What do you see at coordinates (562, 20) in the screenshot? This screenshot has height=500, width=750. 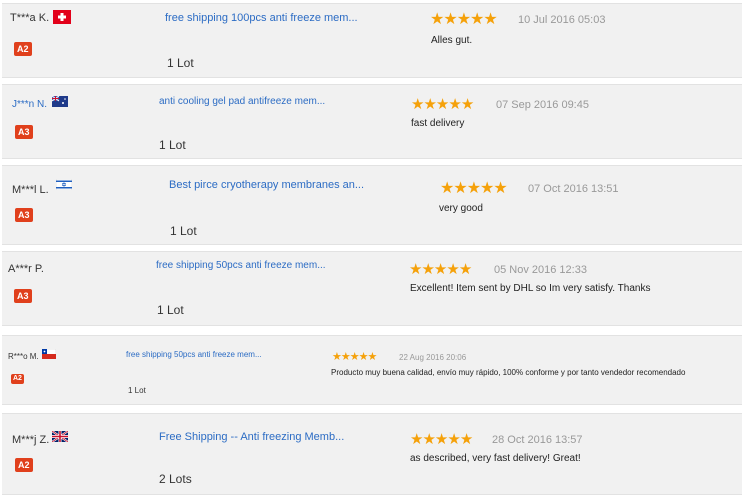 I see `review-date: 10 Jul 2016 05:03` at bounding box center [562, 20].